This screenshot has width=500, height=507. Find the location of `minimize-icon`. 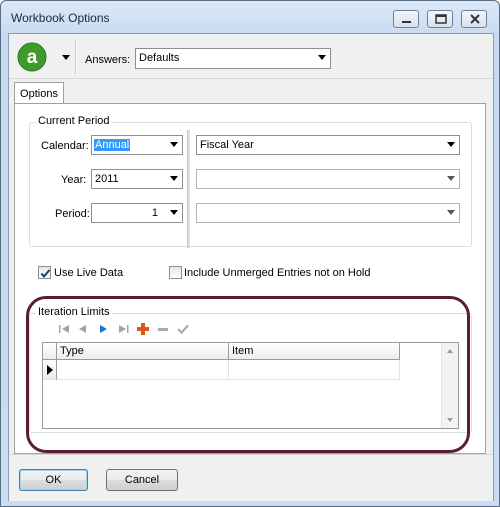

minimize-icon is located at coordinates (406, 22).